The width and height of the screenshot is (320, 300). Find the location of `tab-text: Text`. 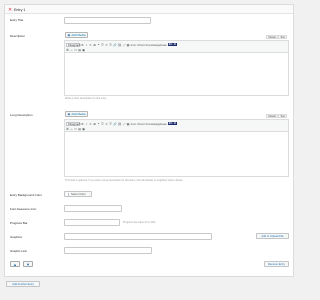

tab-text: Text is located at coordinates (283, 37).